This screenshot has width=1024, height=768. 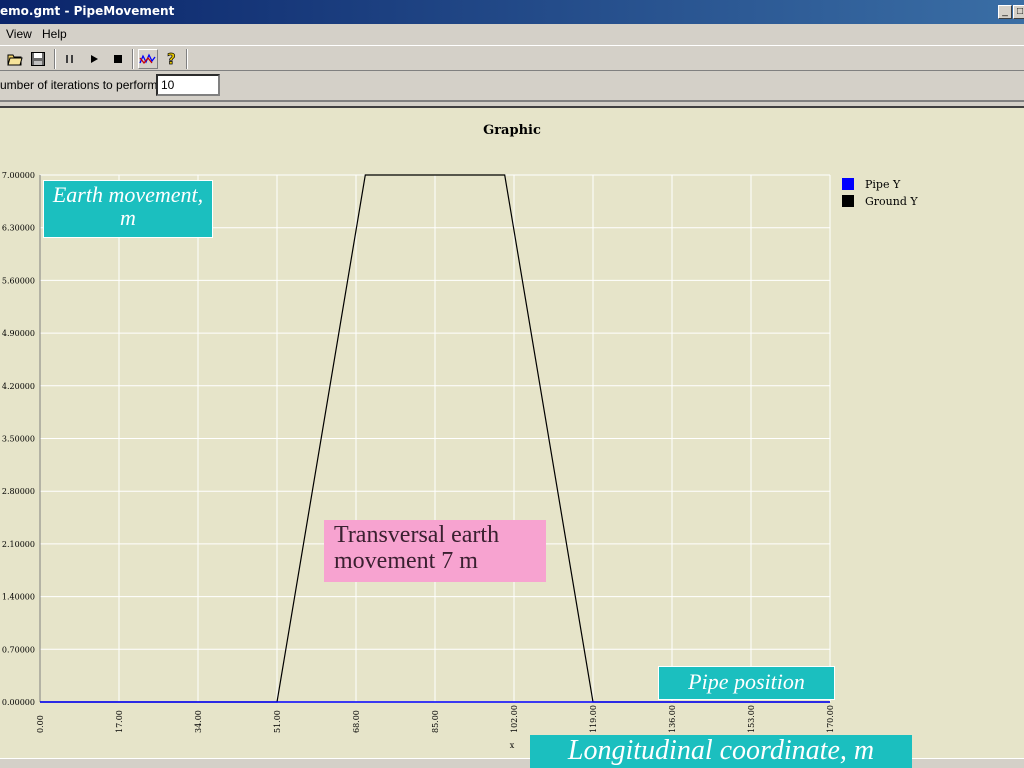 I want to click on parameters-bar: umber of iterations to perform, so click(x=512, y=86).